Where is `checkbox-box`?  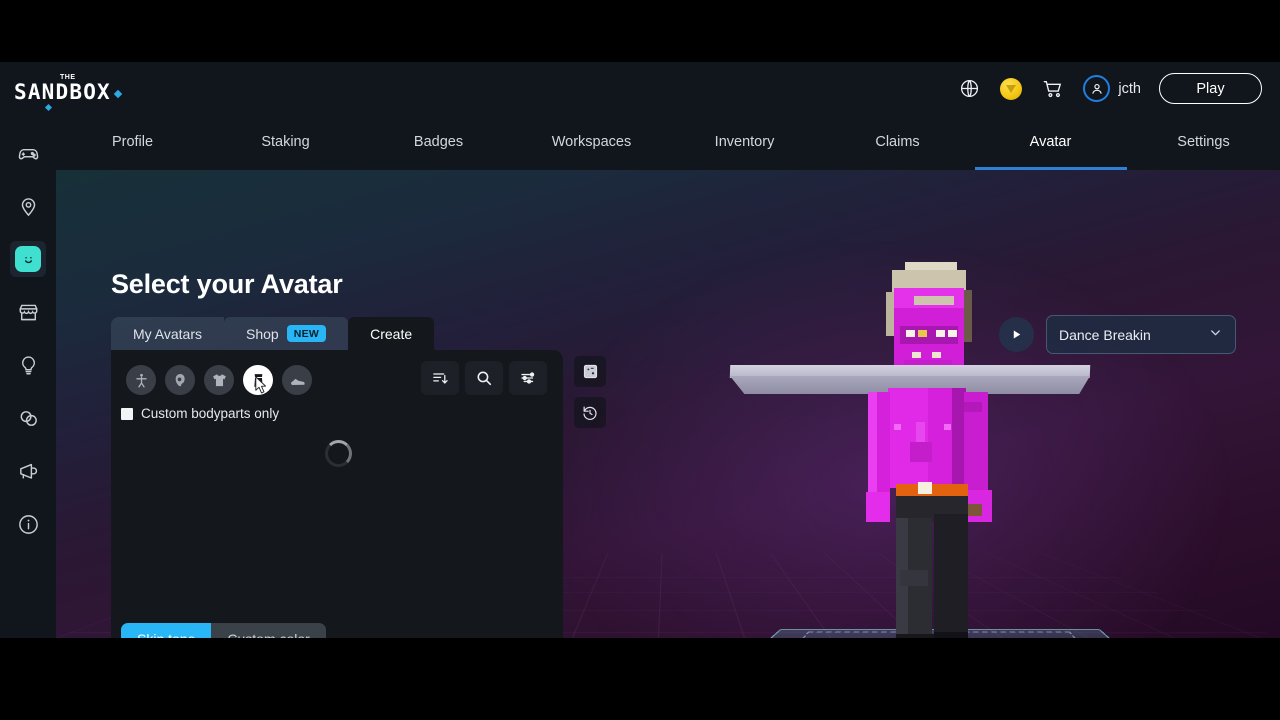 checkbox-box is located at coordinates (127, 413).